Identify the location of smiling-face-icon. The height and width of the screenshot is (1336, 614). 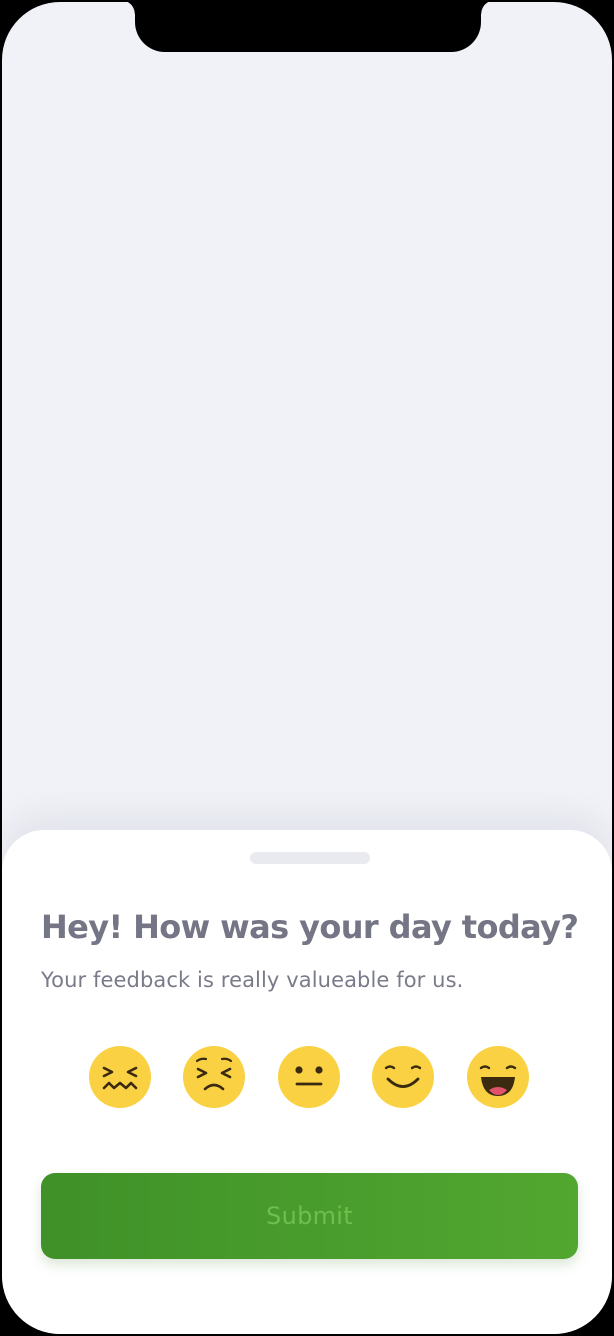
(403, 1077).